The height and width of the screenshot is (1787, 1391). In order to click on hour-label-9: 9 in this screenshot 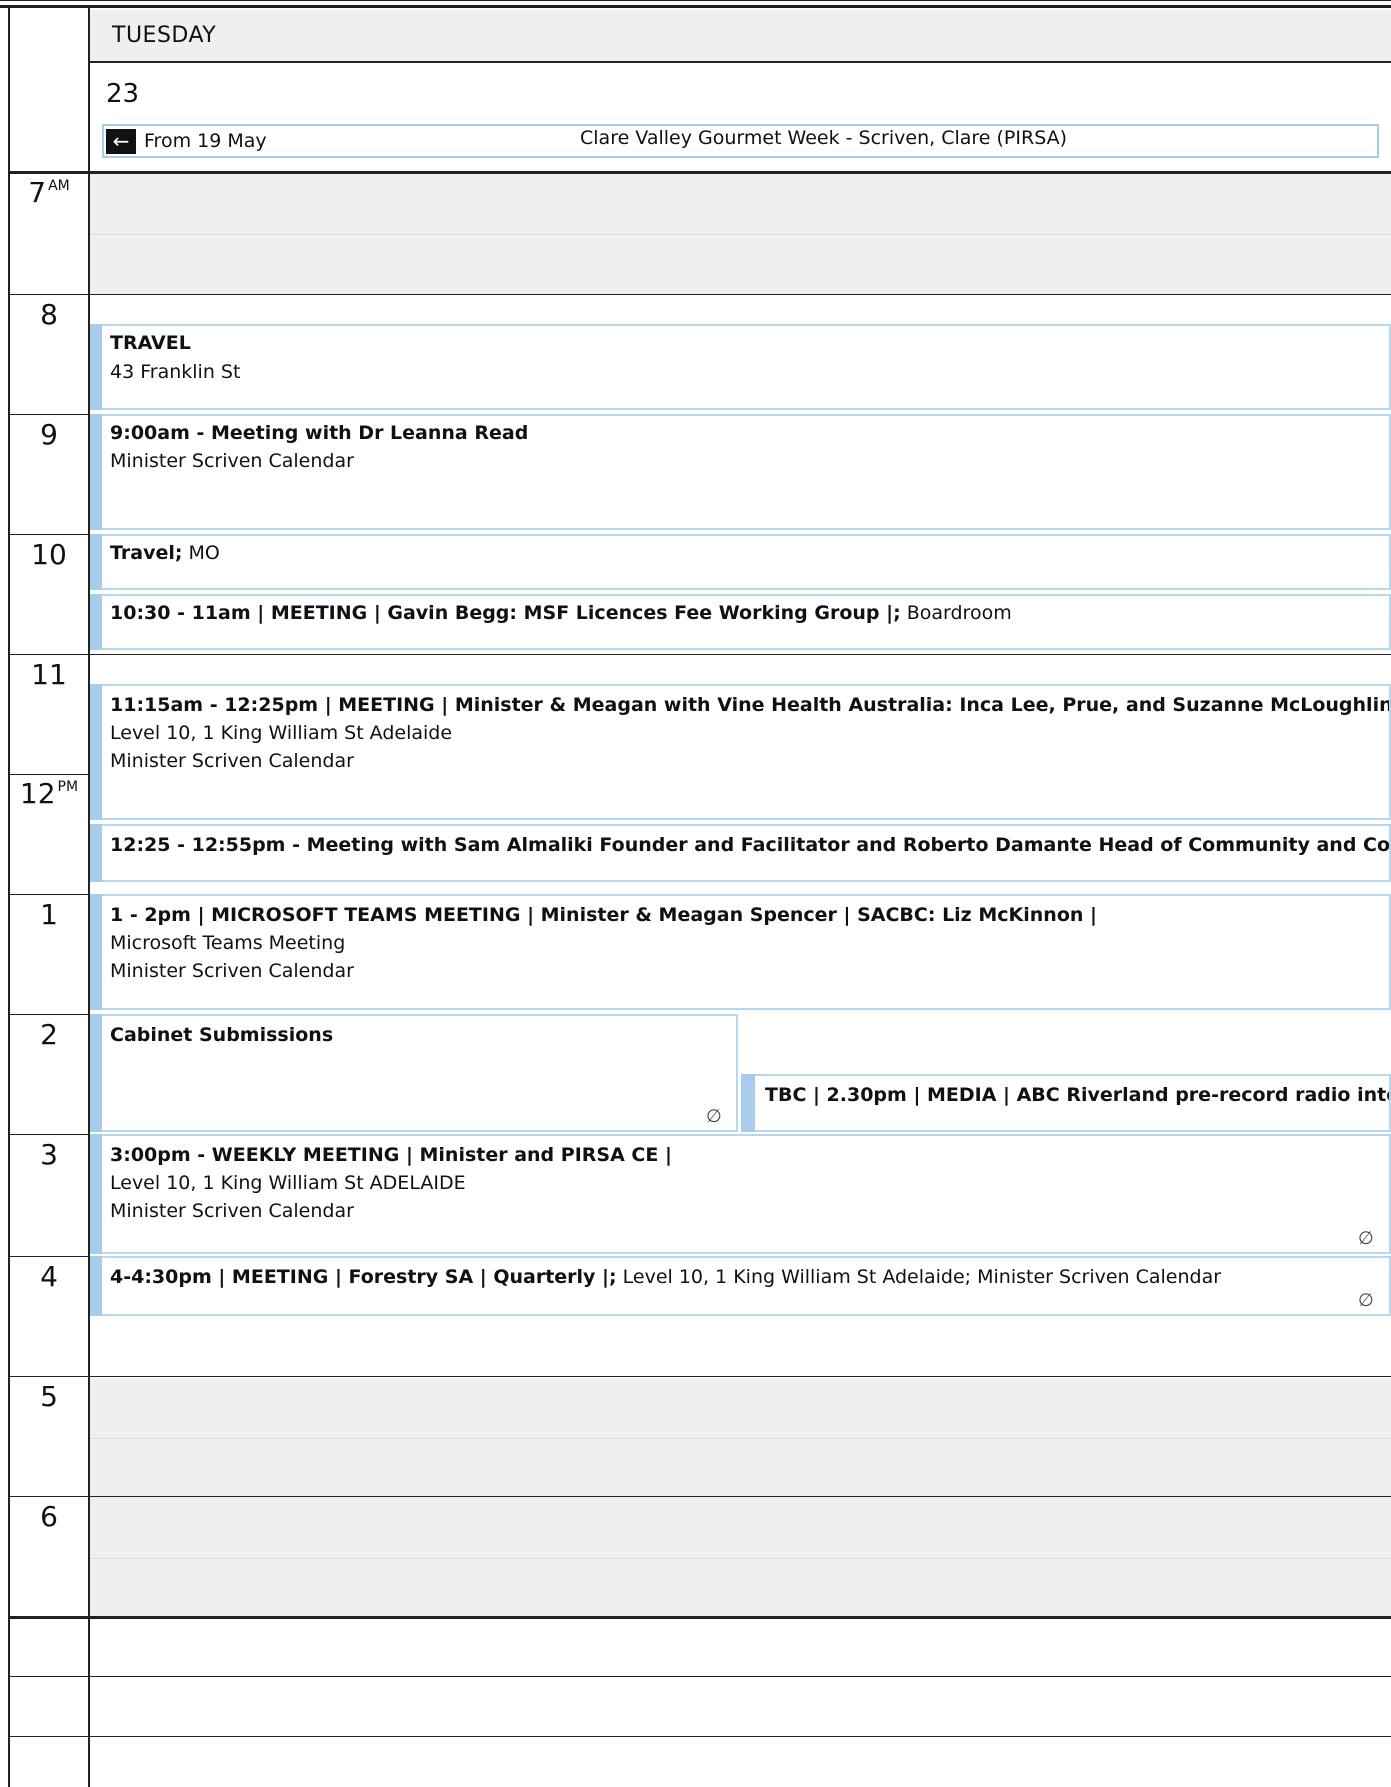, I will do `click(49, 434)`.